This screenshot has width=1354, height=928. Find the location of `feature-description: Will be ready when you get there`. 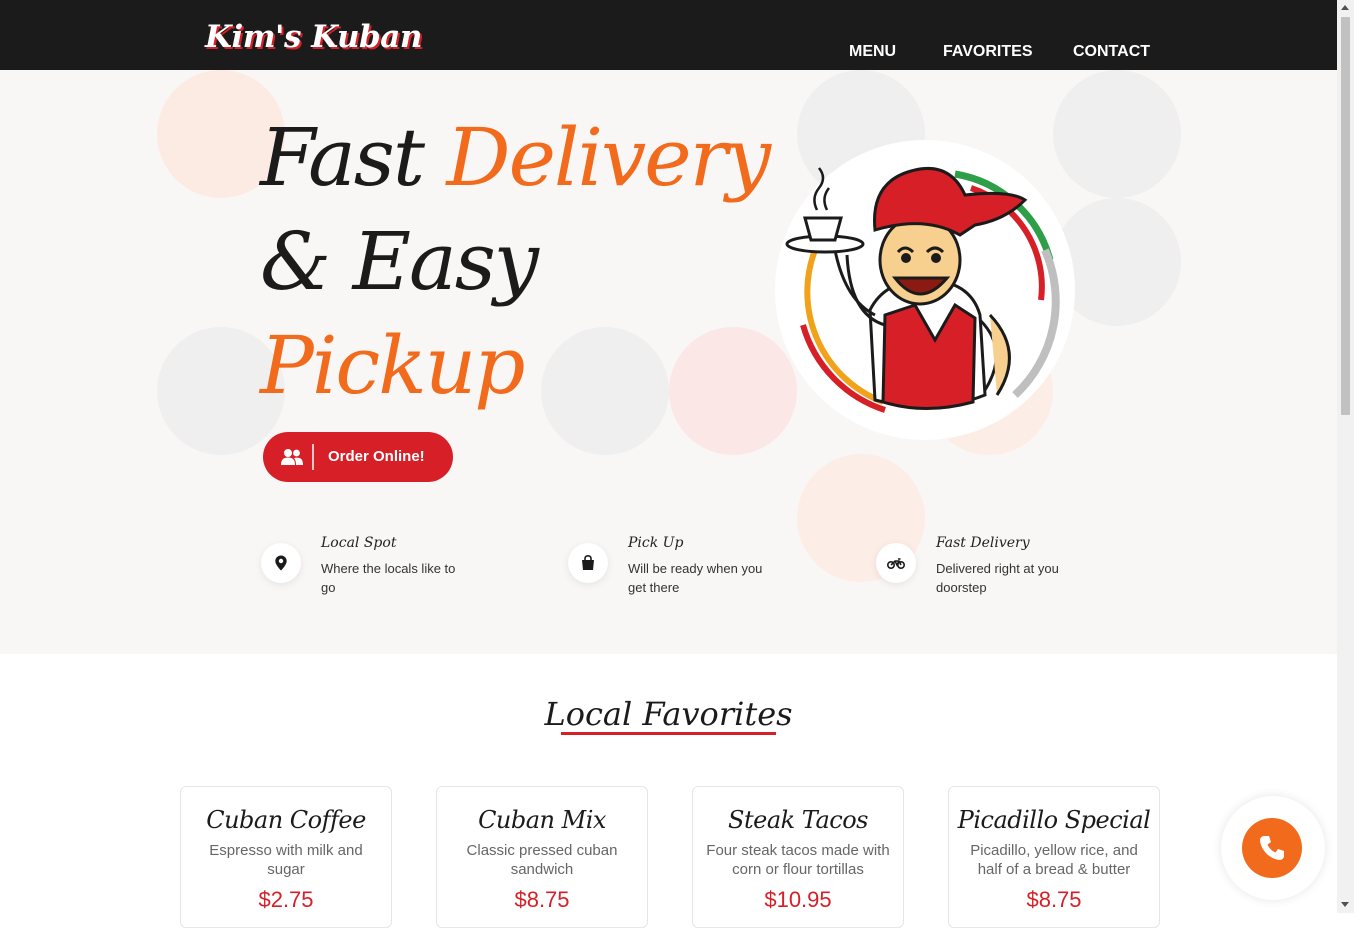

feature-description: Will be ready when you get there is located at coordinates (695, 578).